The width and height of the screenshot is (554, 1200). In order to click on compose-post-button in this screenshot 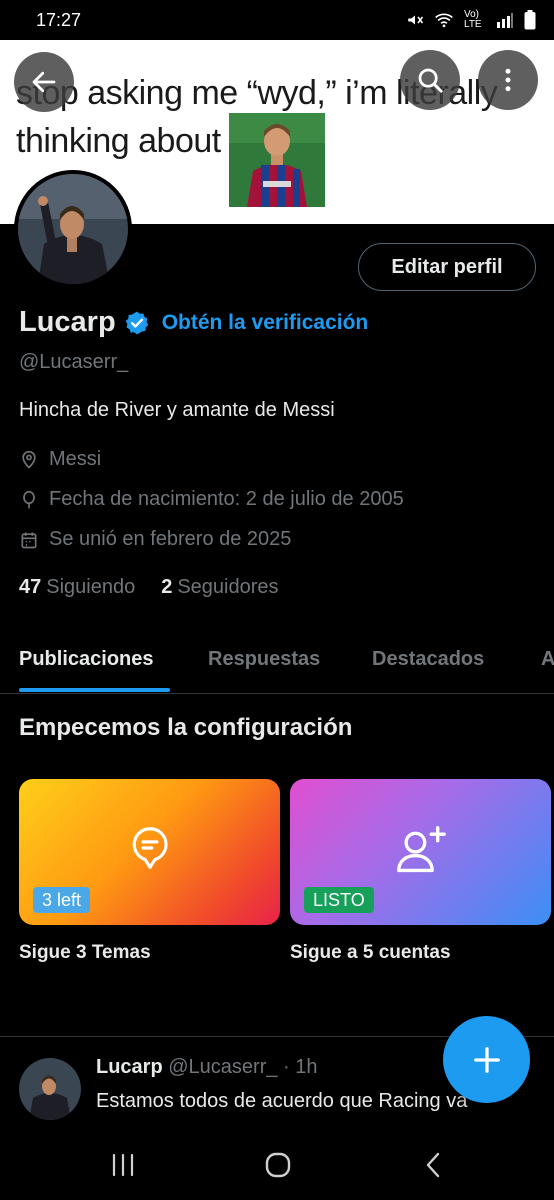, I will do `click(486, 1059)`.